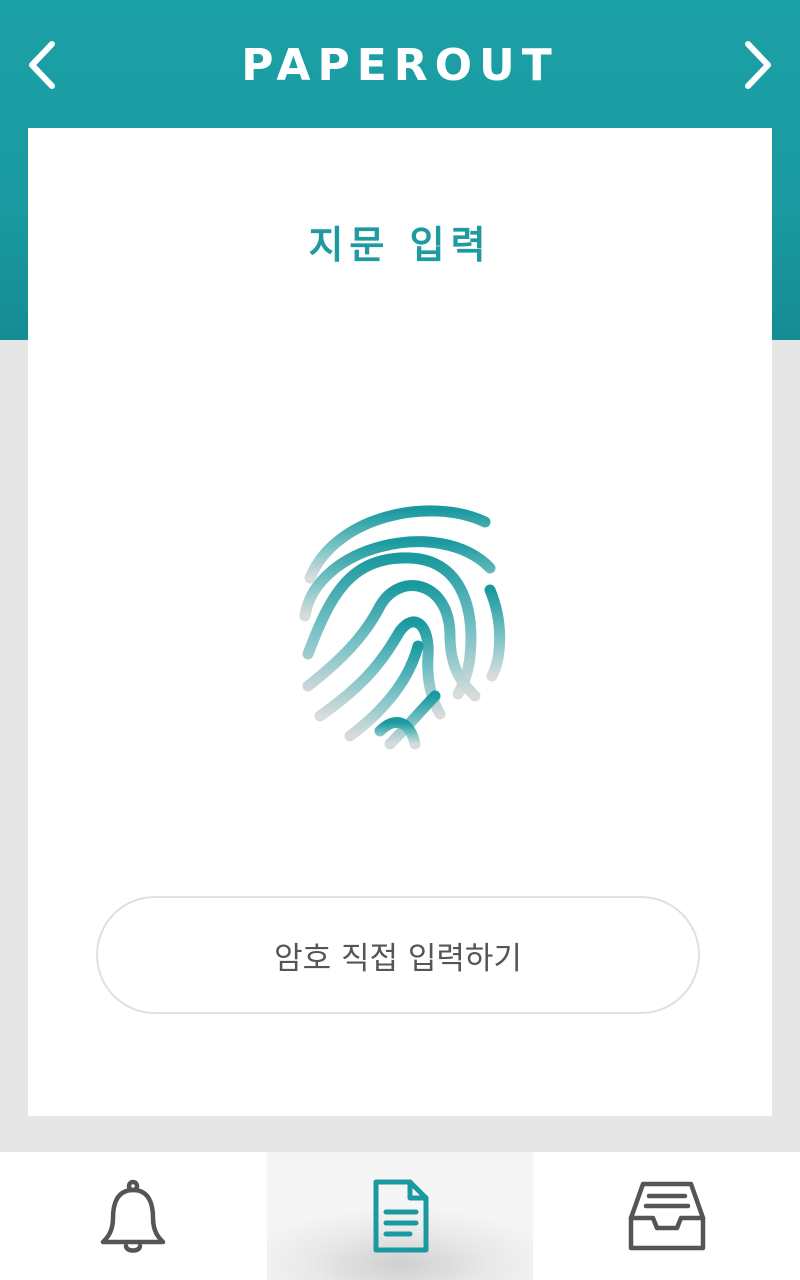 Image resolution: width=800 pixels, height=1280 pixels. I want to click on forward-button, so click(758, 65).